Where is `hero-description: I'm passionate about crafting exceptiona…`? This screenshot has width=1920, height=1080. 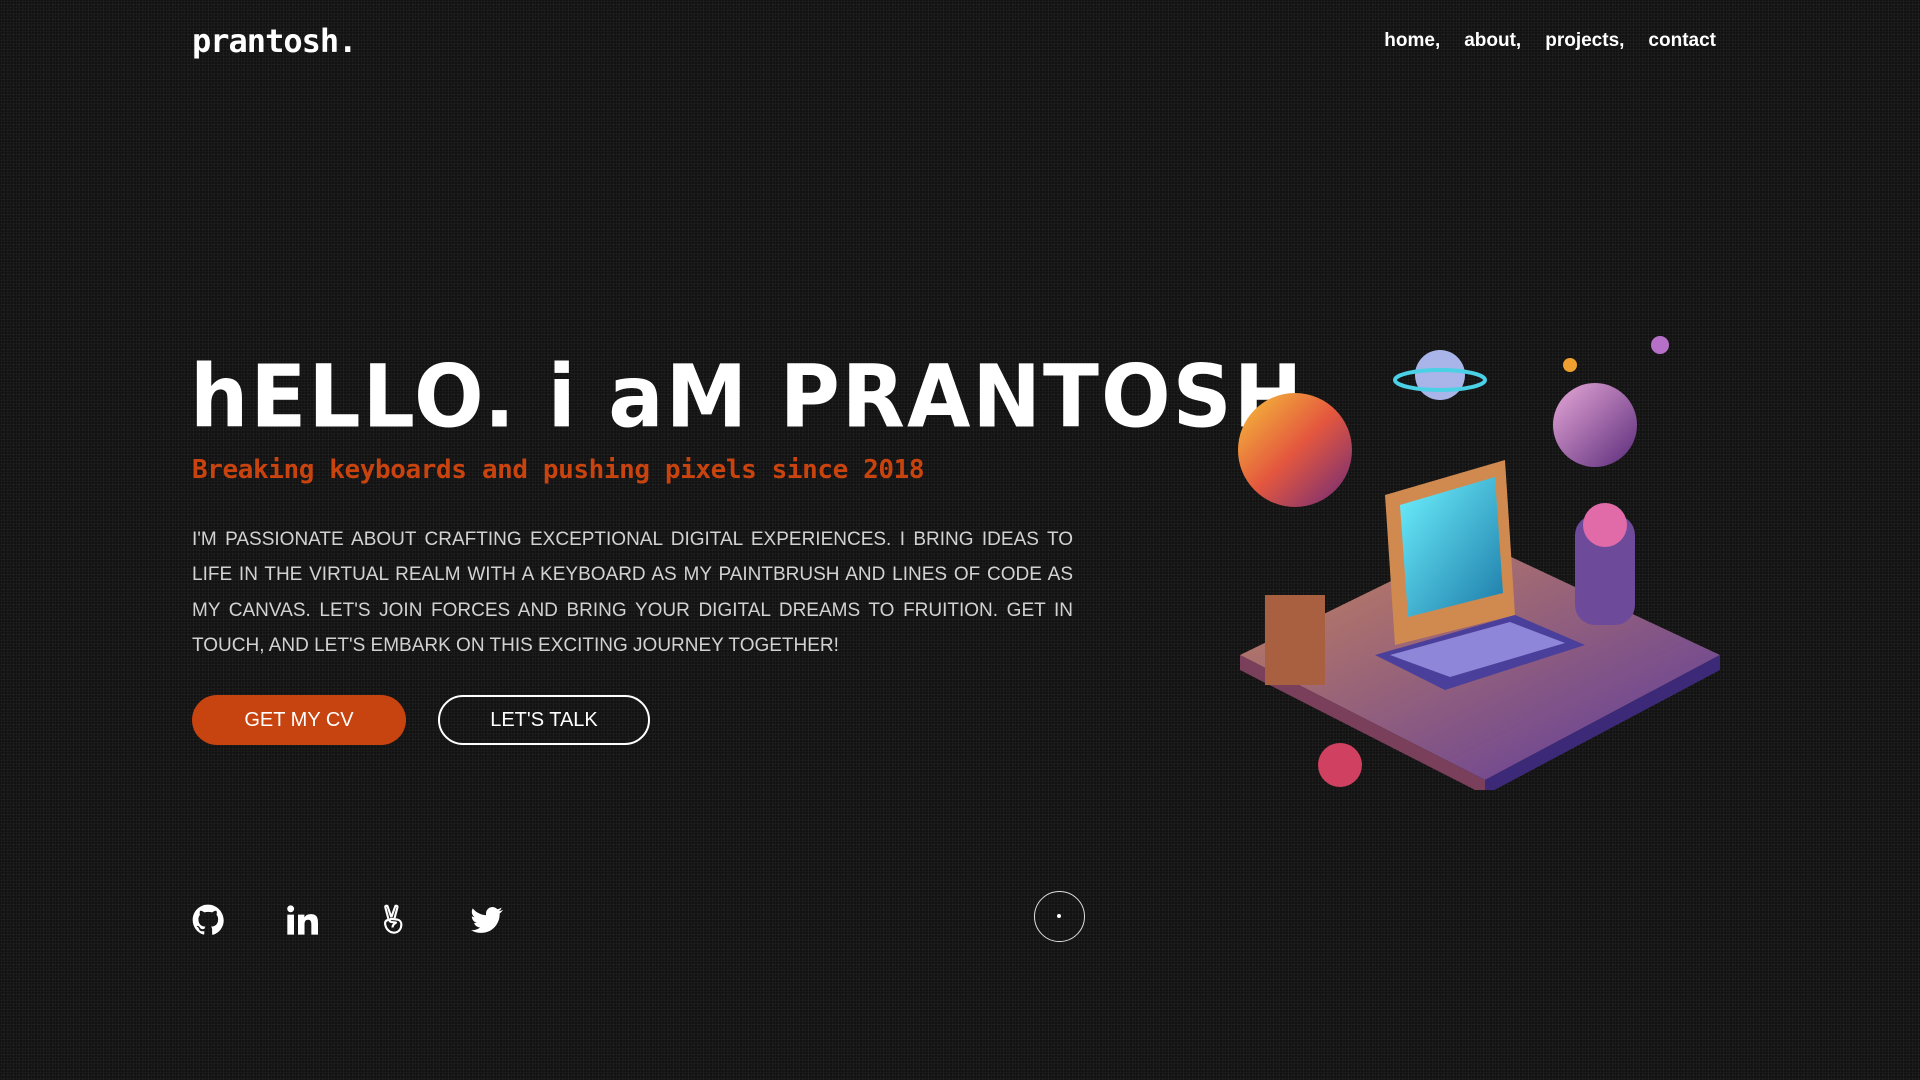 hero-description: I'm passionate about crafting exceptiona… is located at coordinates (632, 592).